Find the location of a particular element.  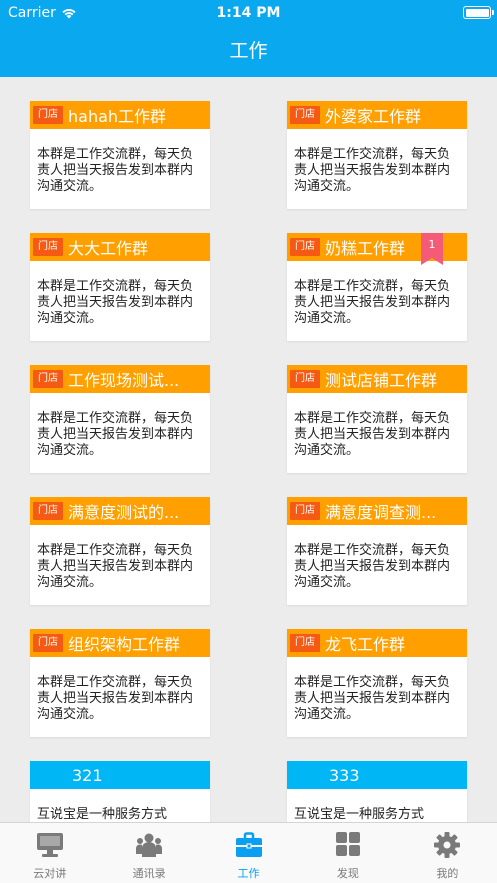

tab-label: 通讯录 is located at coordinates (149, 873).